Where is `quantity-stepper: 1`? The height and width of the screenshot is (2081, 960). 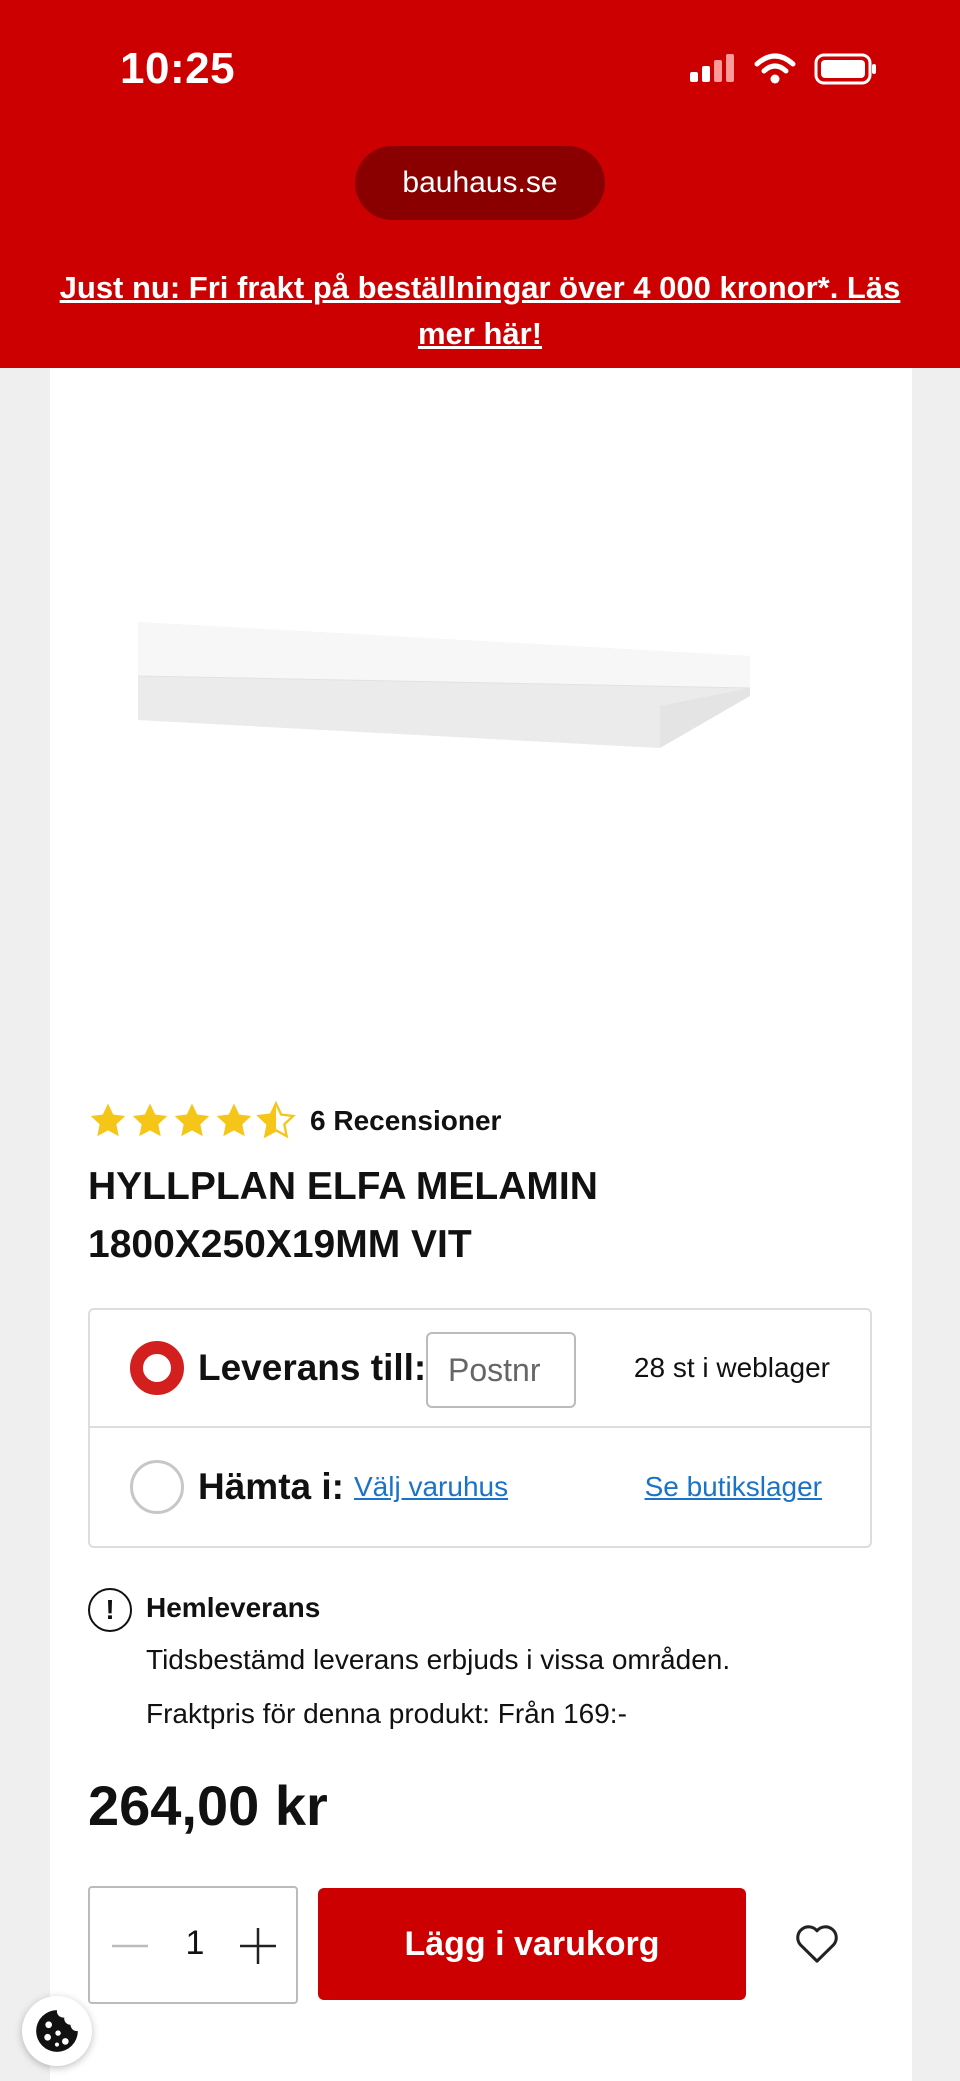 quantity-stepper: 1 is located at coordinates (193, 1945).